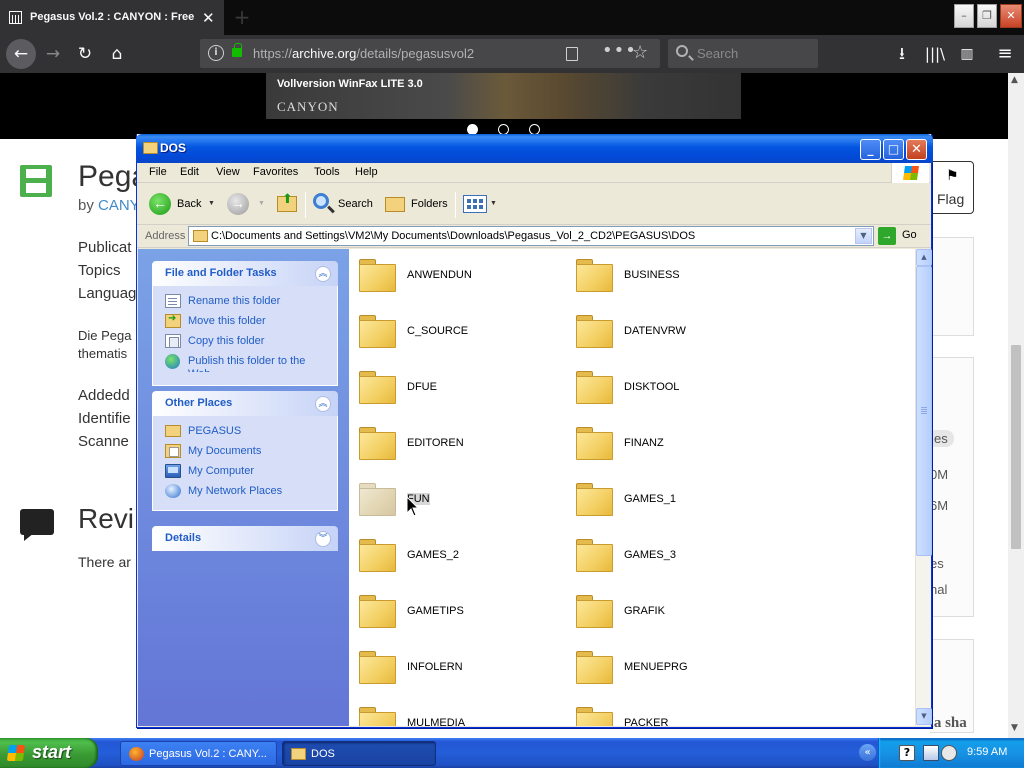 This screenshot has width=1024, height=768. What do you see at coordinates (594, 667) in the screenshot?
I see `folder-icon` at bounding box center [594, 667].